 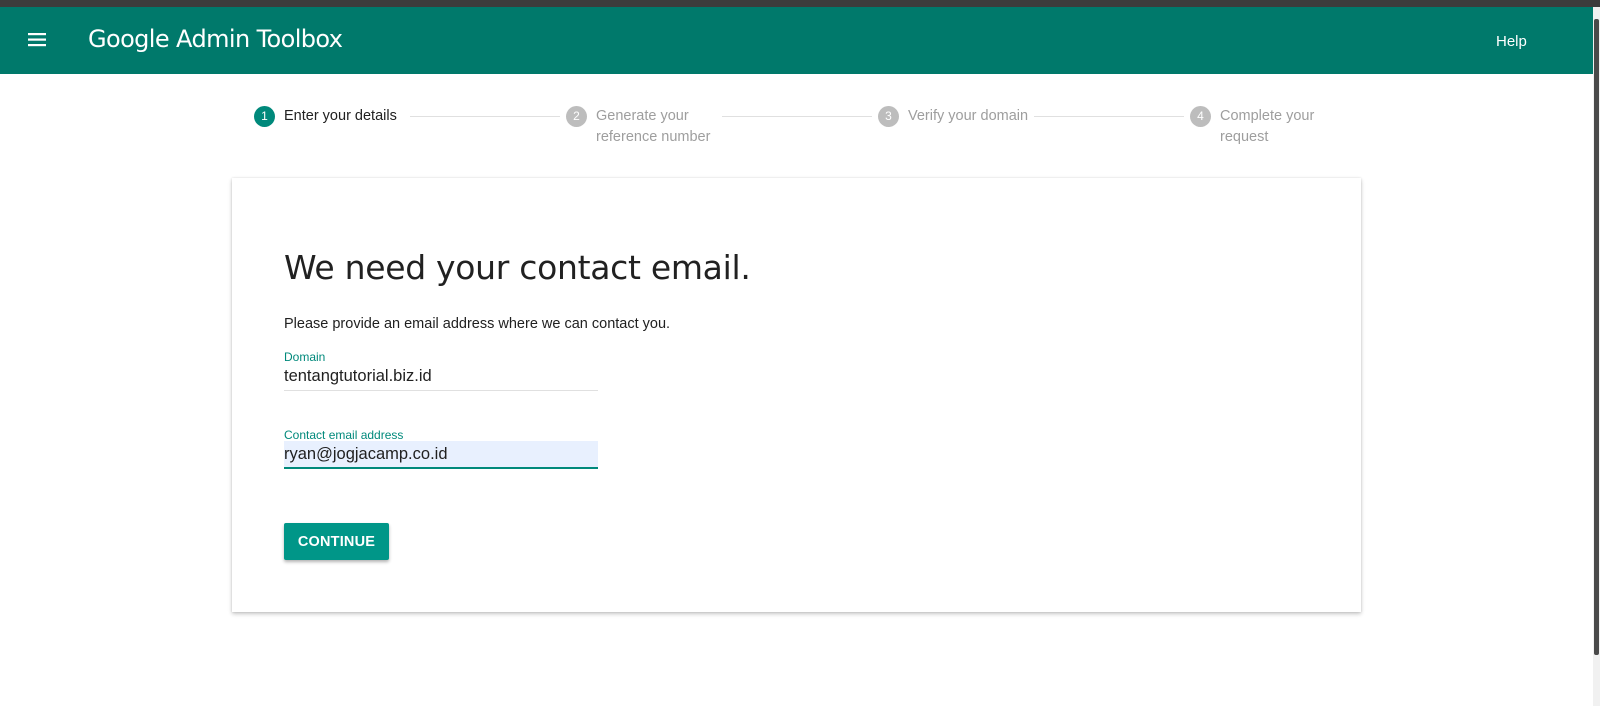 I want to click on card-heading: We need your contact email., so click(x=517, y=267).